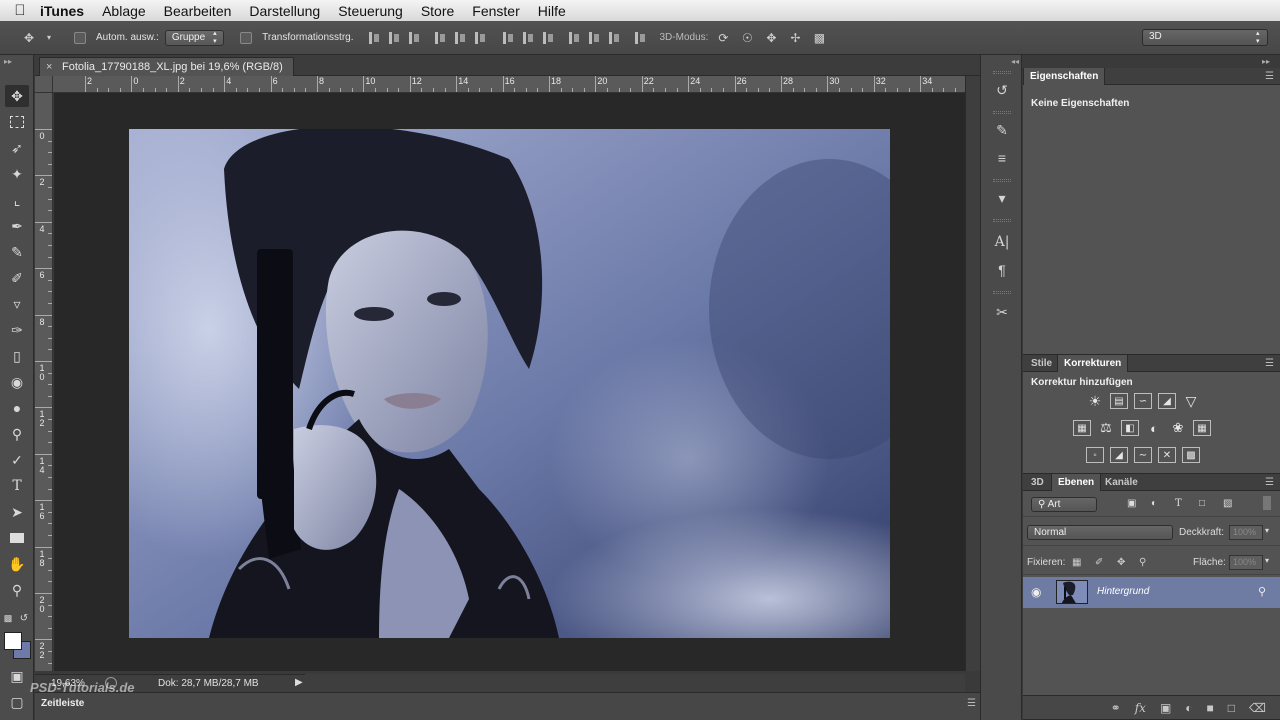 The image size is (1280, 720). What do you see at coordinates (1106, 428) in the screenshot?
I see `color-balance-icon: ⚖` at bounding box center [1106, 428].